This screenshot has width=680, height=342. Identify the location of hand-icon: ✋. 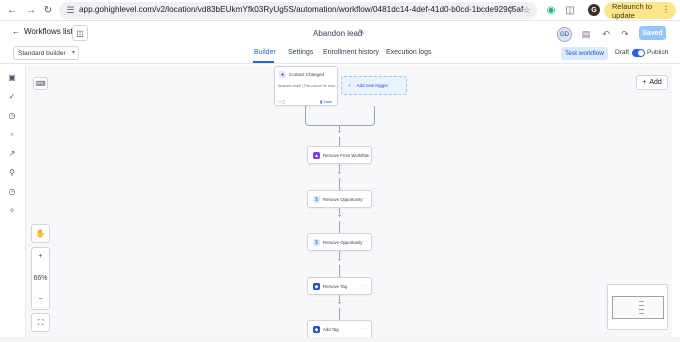
(40, 233).